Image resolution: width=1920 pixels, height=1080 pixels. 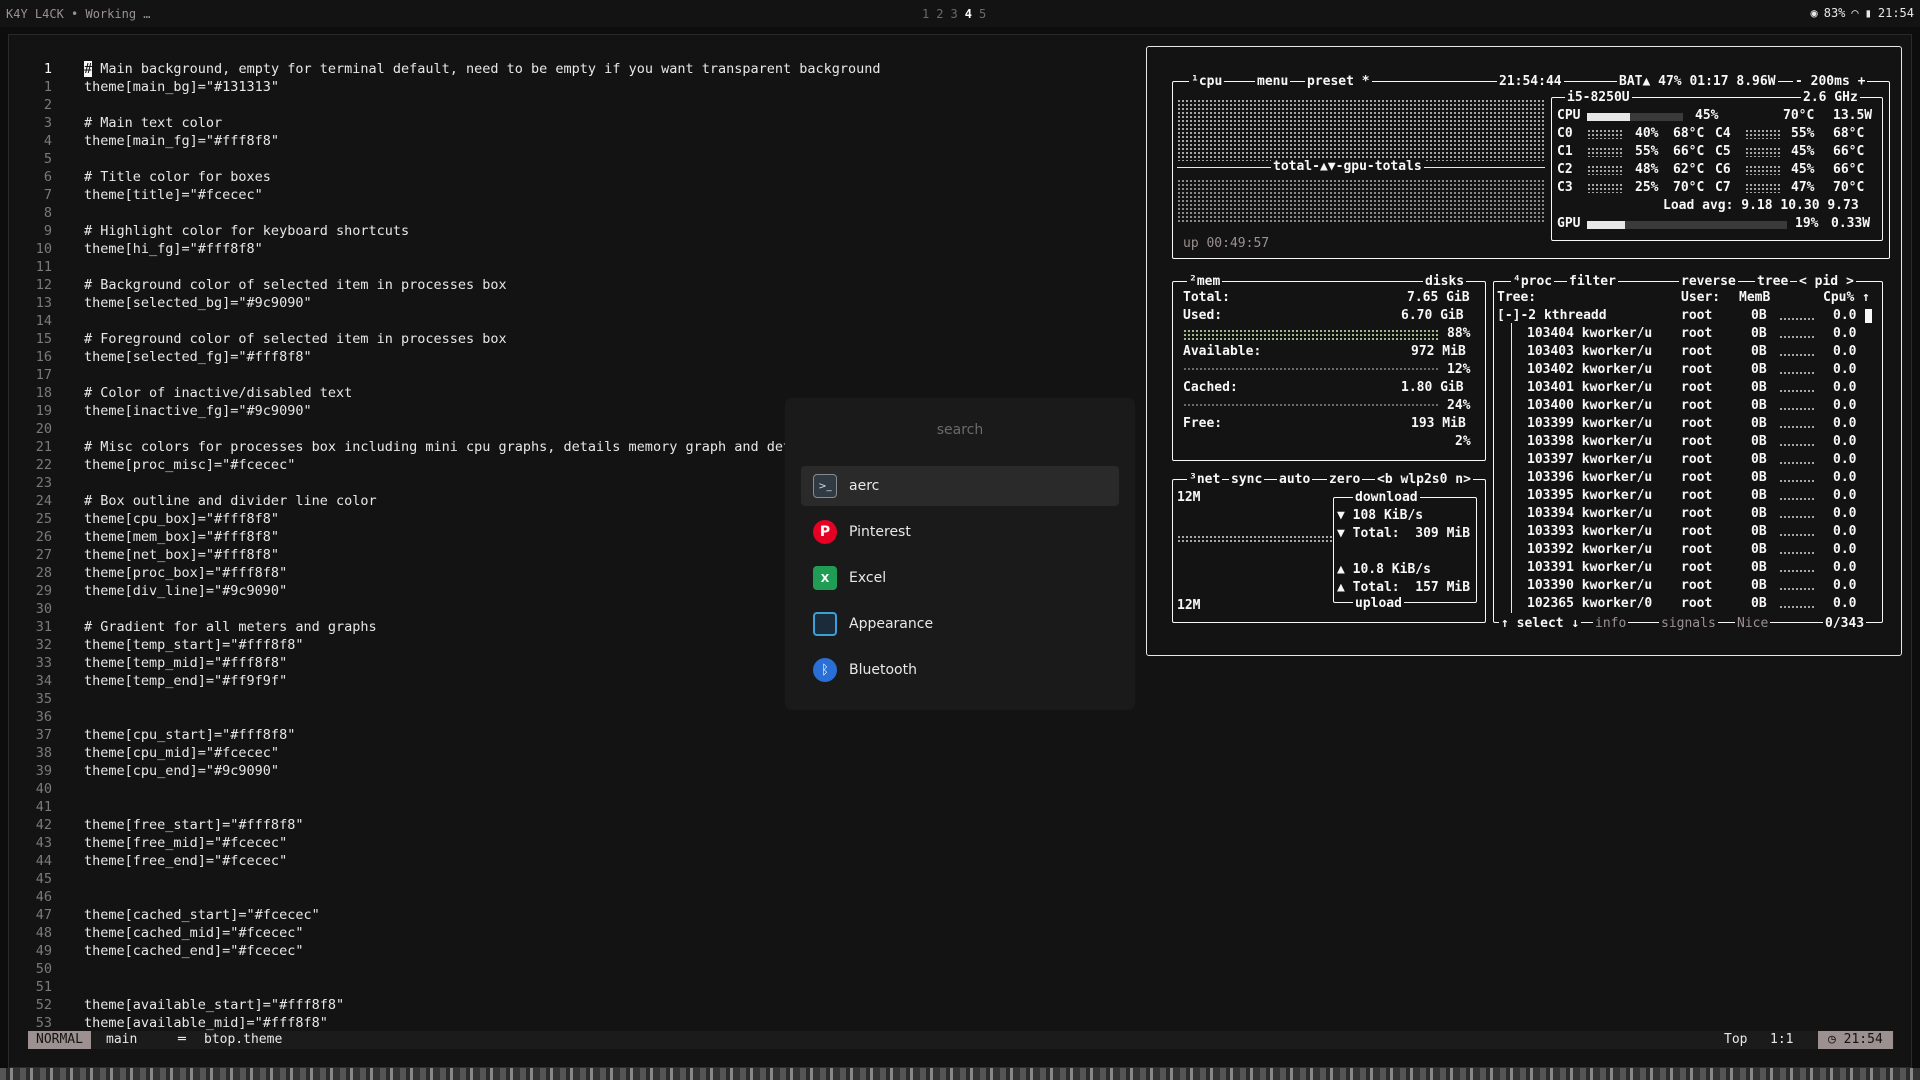 What do you see at coordinates (1338, 82) in the screenshot?
I see `preset-button: preset *` at bounding box center [1338, 82].